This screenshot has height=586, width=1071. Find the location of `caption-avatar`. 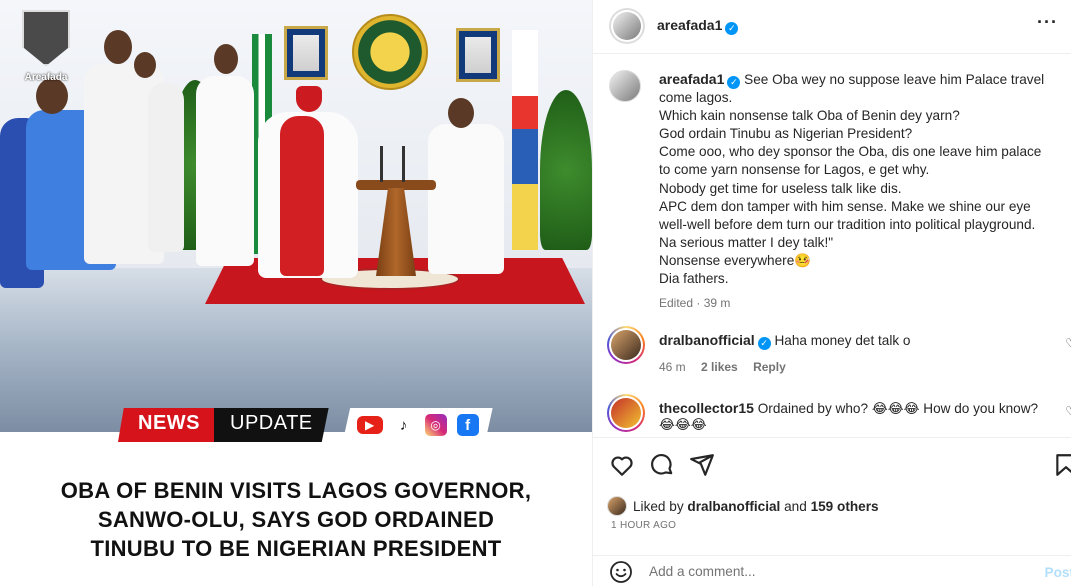

caption-avatar is located at coordinates (625, 86).